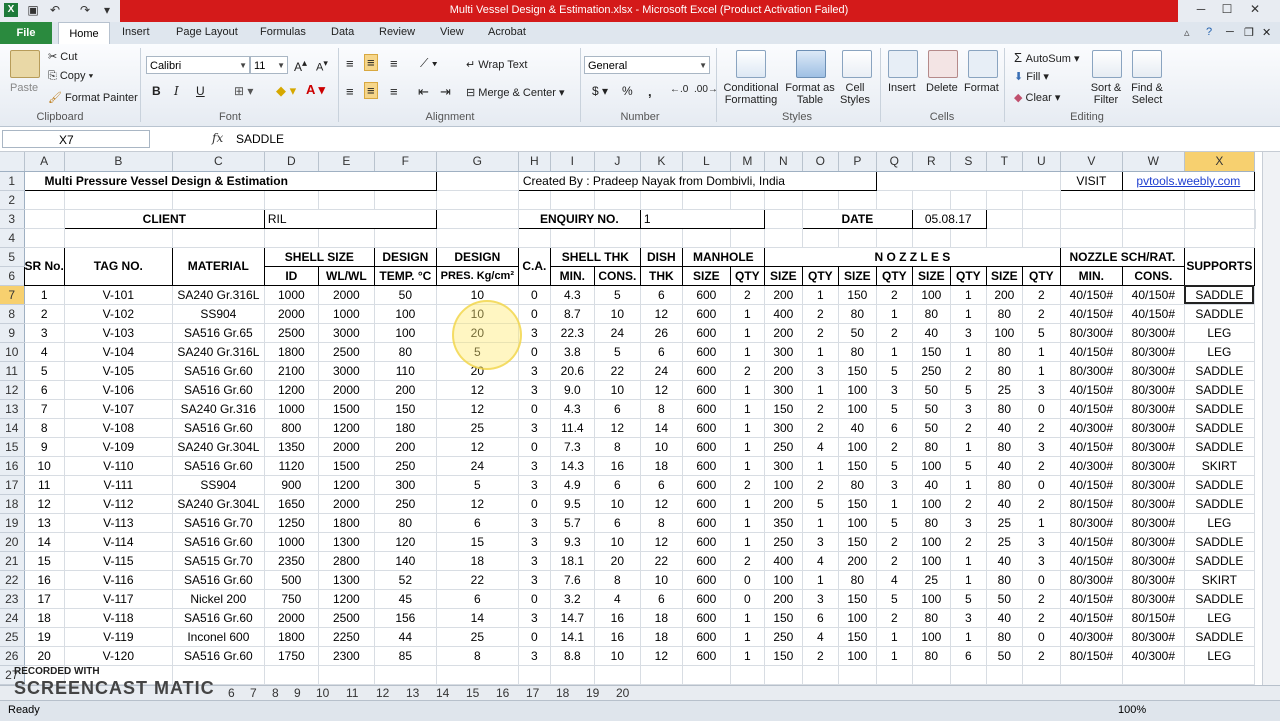 The width and height of the screenshot is (1280, 721). What do you see at coordinates (627, 91) in the screenshot?
I see `percent-button: %` at bounding box center [627, 91].